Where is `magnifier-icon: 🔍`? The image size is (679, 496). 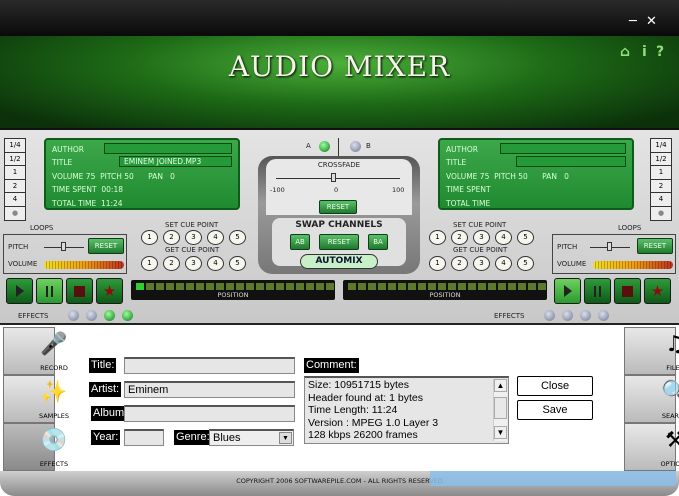
magnifier-icon: 🔍 is located at coordinates (670, 392).